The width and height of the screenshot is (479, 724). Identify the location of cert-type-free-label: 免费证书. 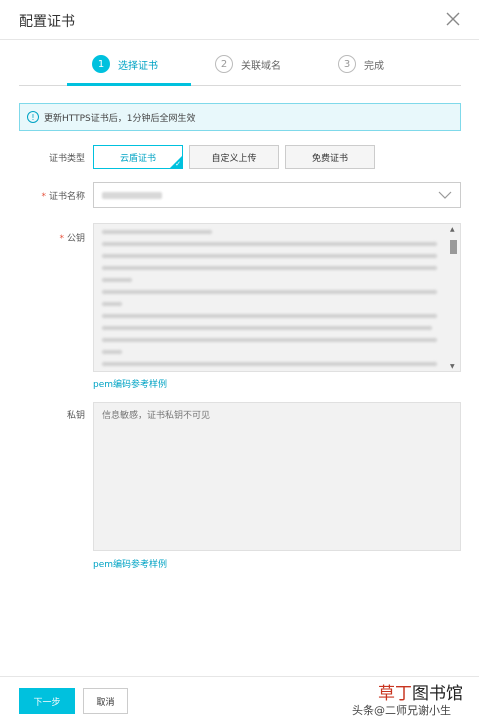
(329, 158).